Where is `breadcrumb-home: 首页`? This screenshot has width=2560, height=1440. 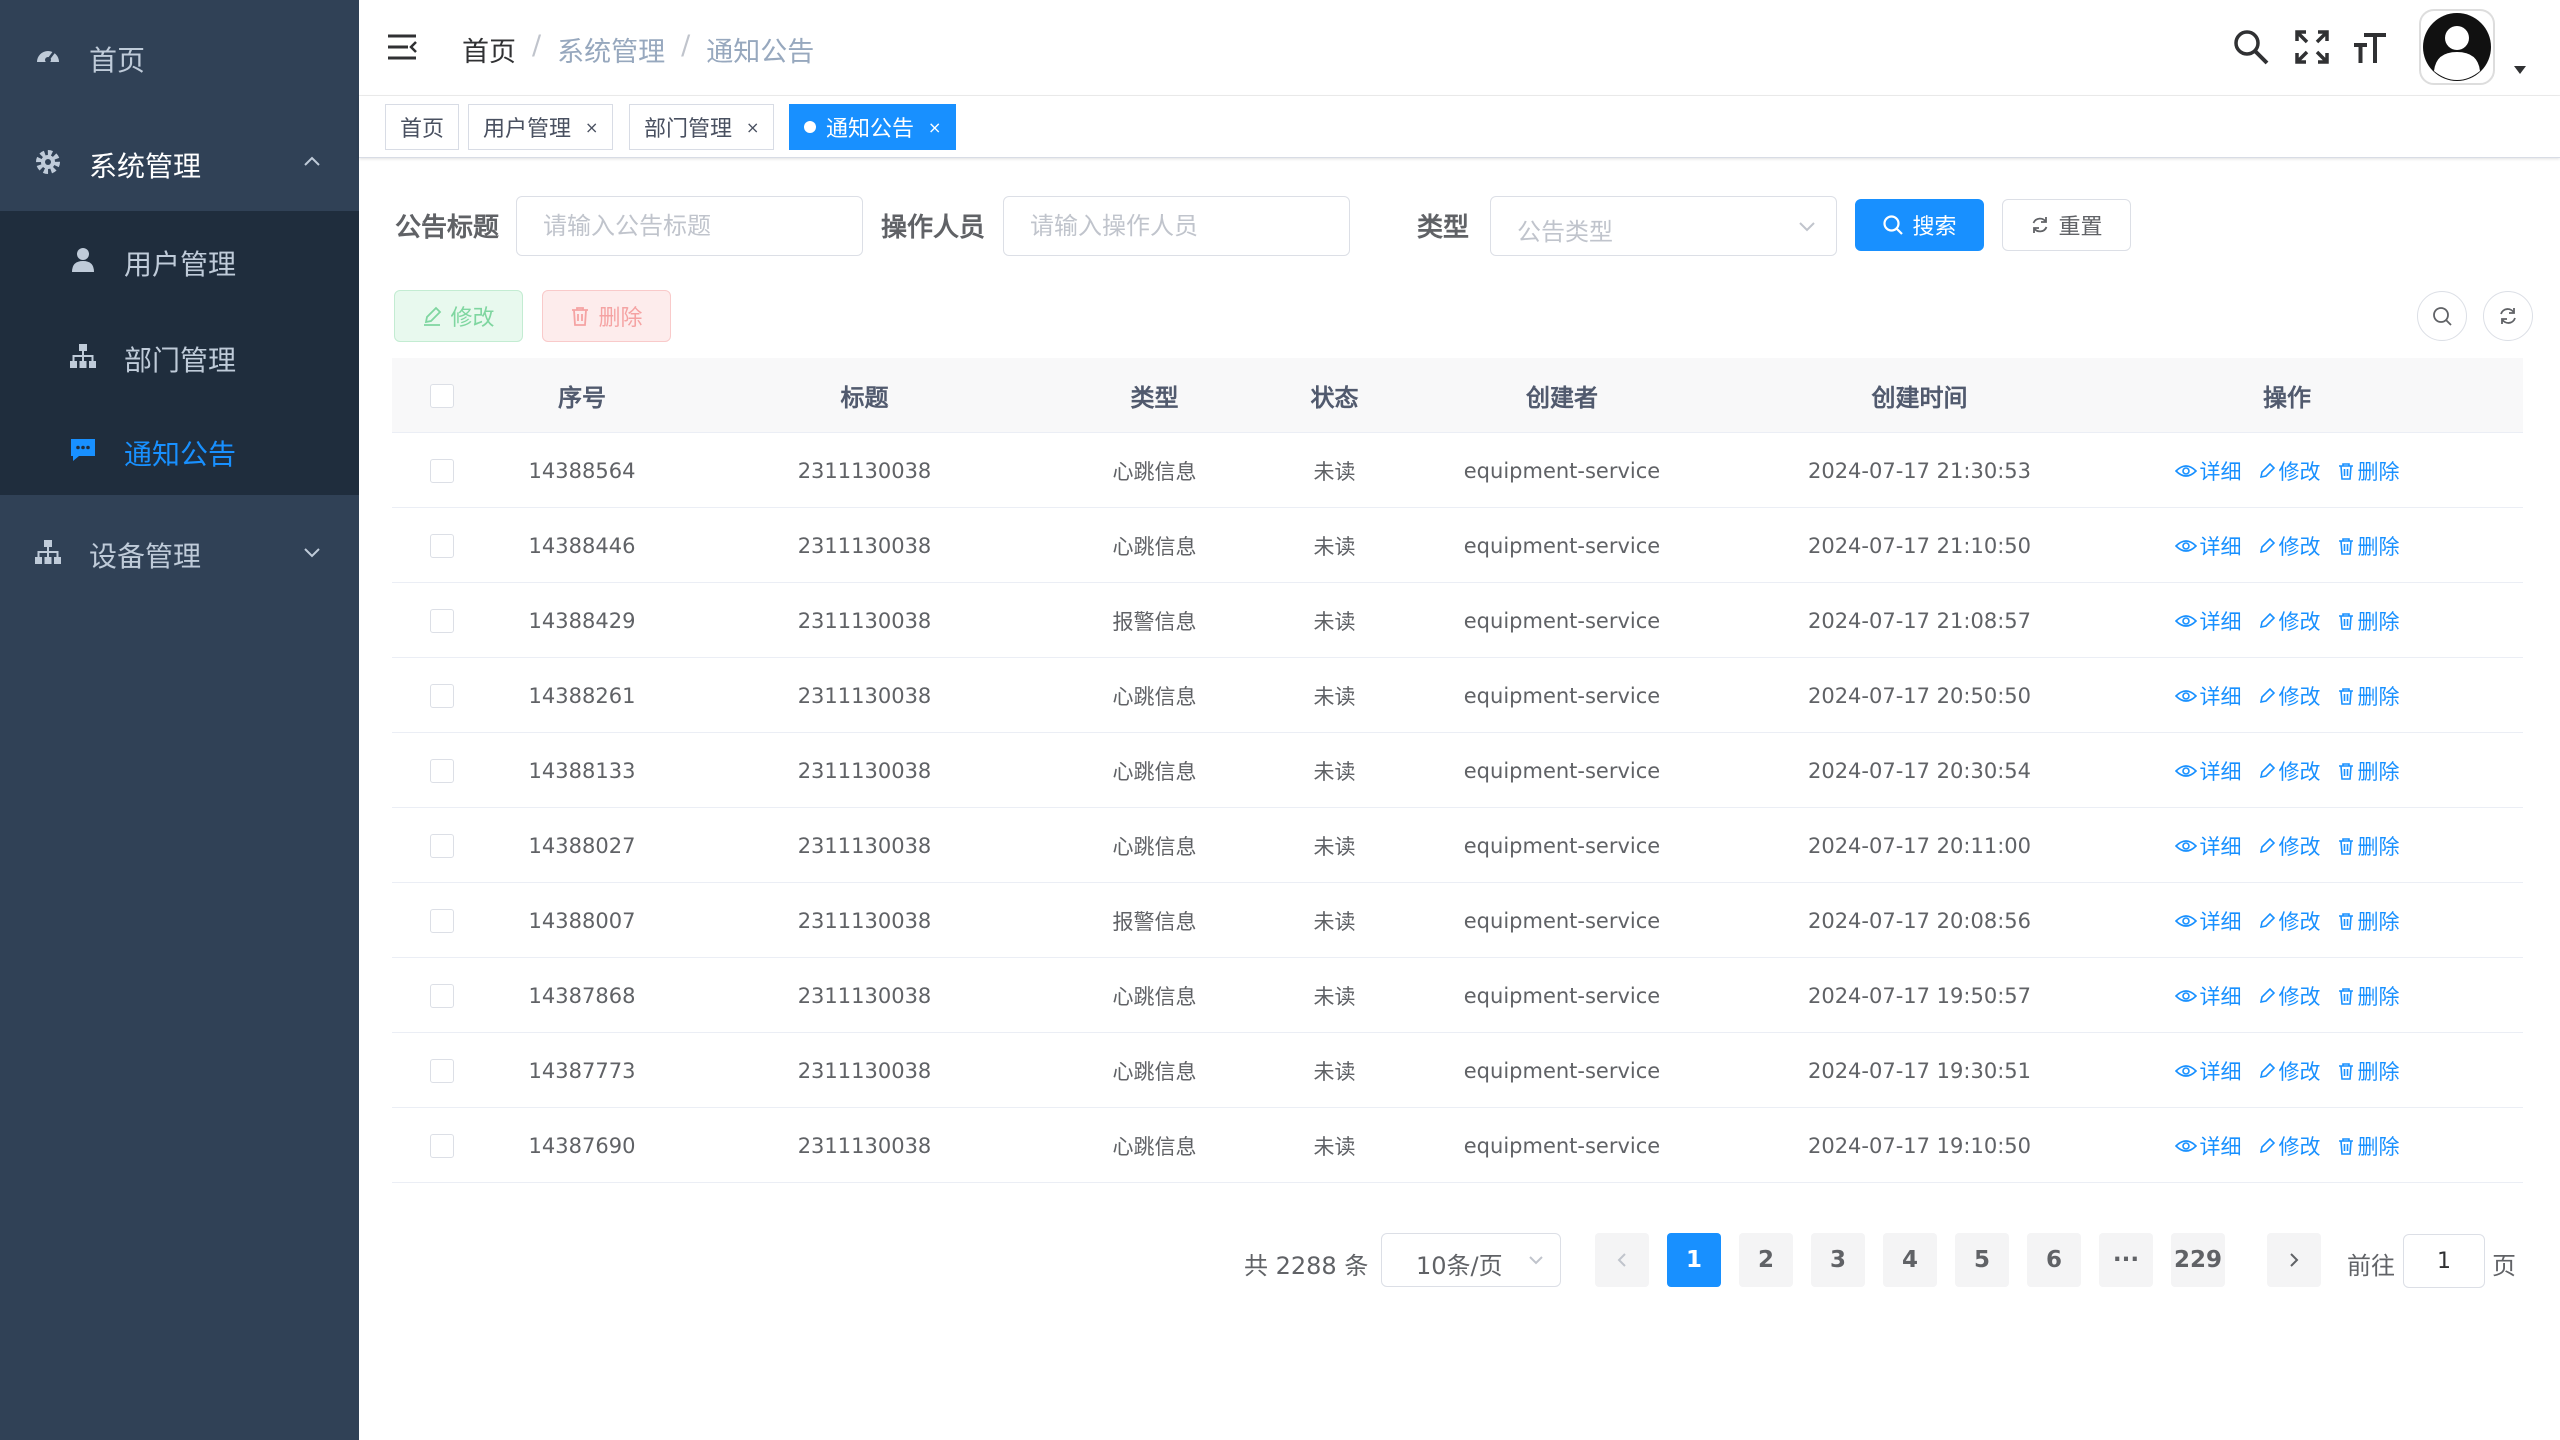
breadcrumb-home: 首页 is located at coordinates (489, 49).